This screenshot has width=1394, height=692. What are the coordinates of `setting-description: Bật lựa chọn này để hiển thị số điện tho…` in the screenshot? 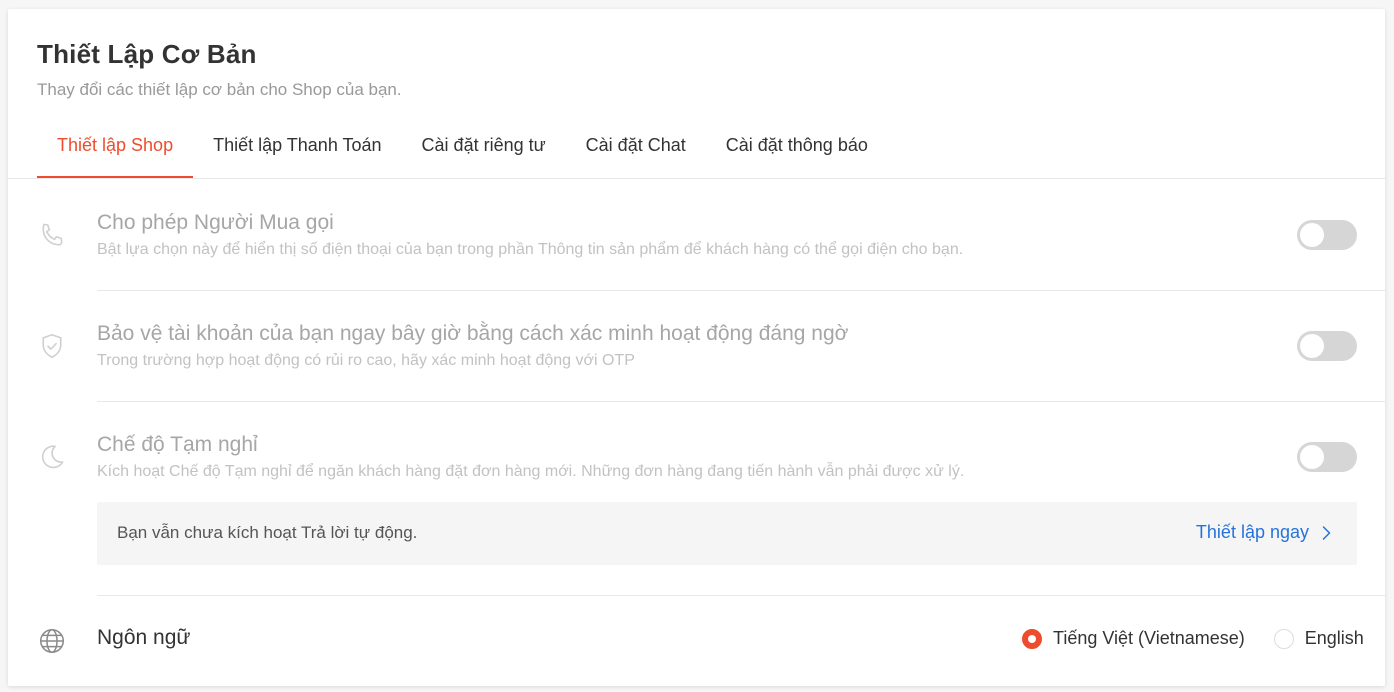 It's located at (530, 249).